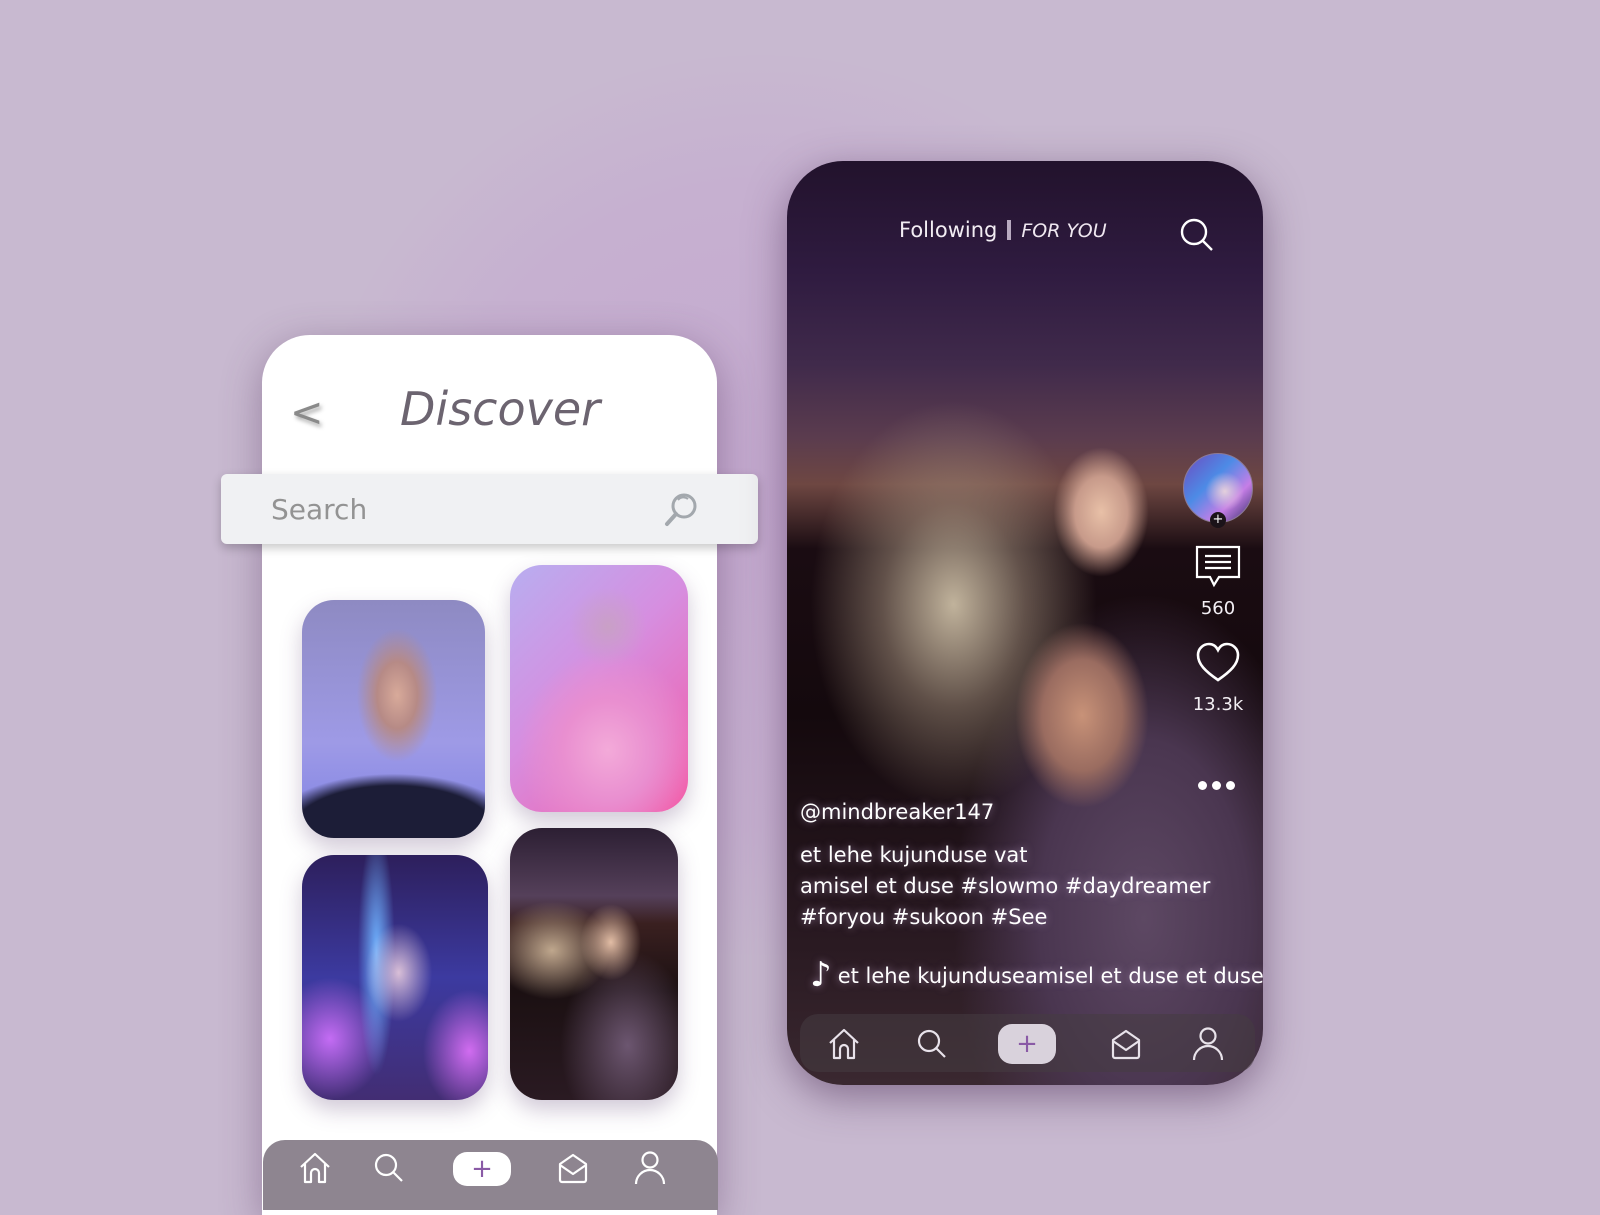  I want to click on description-line: et lehe kujunduse vat, so click(914, 855).